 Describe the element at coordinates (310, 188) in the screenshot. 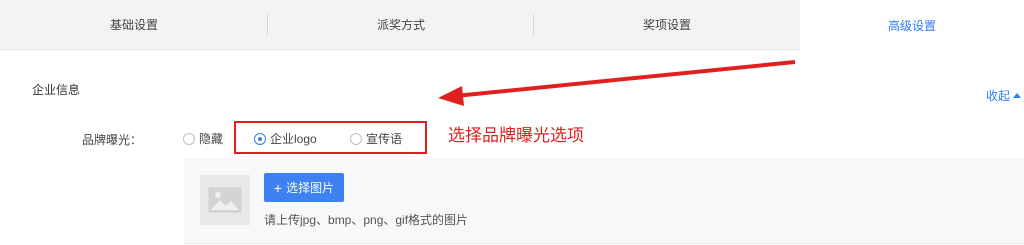

I see `choose-image-label: 选择图片` at that location.